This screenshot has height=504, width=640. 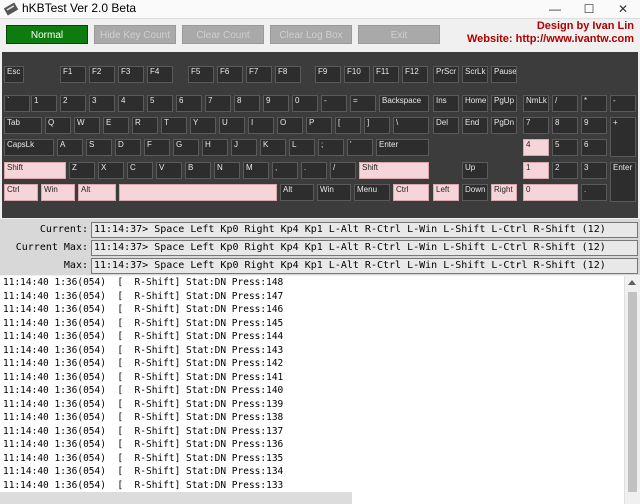 I want to click on clear-log-box-button: Clear Log Box, so click(x=311, y=34).